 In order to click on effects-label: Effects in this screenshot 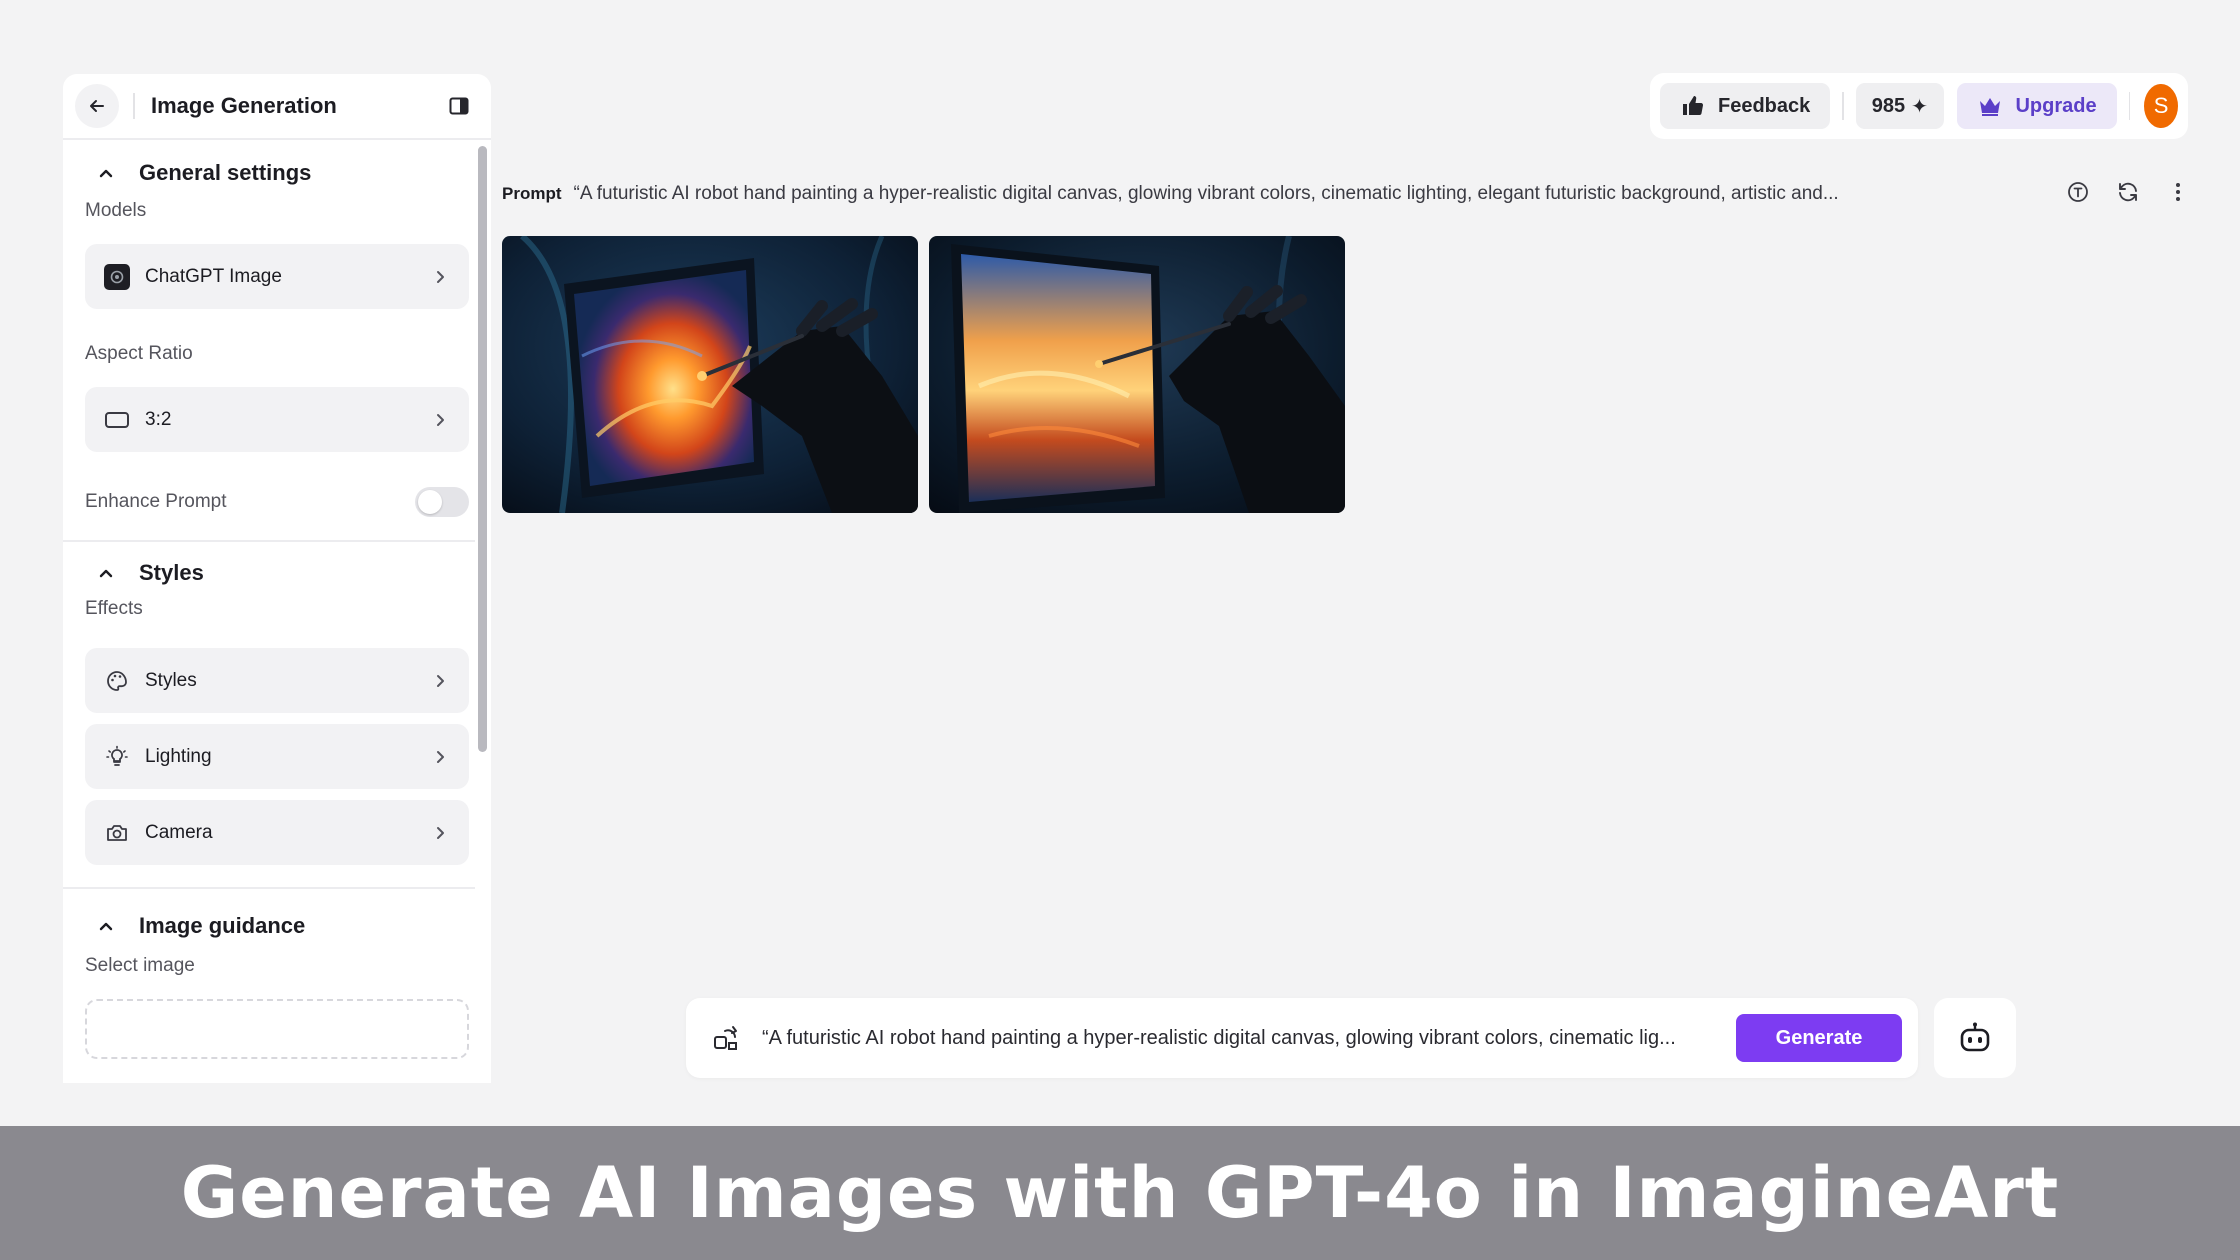, I will do `click(114, 608)`.